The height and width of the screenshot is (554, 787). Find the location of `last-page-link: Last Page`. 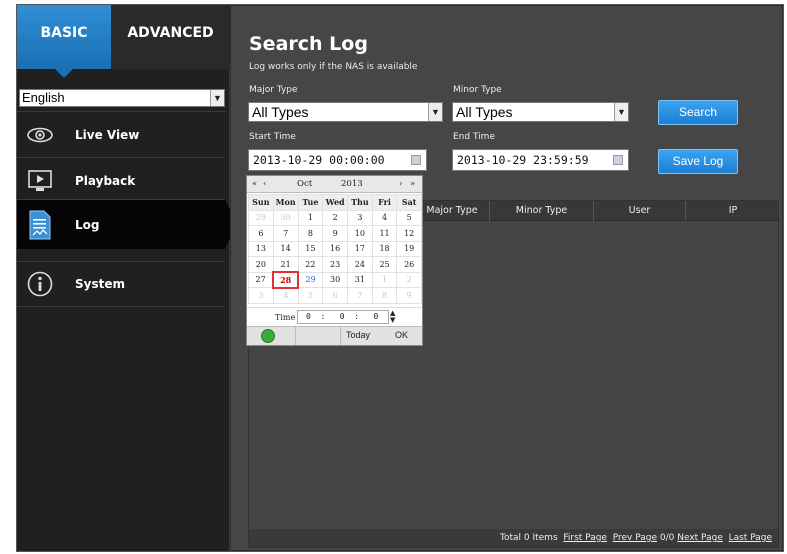

last-page-link: Last Page is located at coordinates (750, 538).